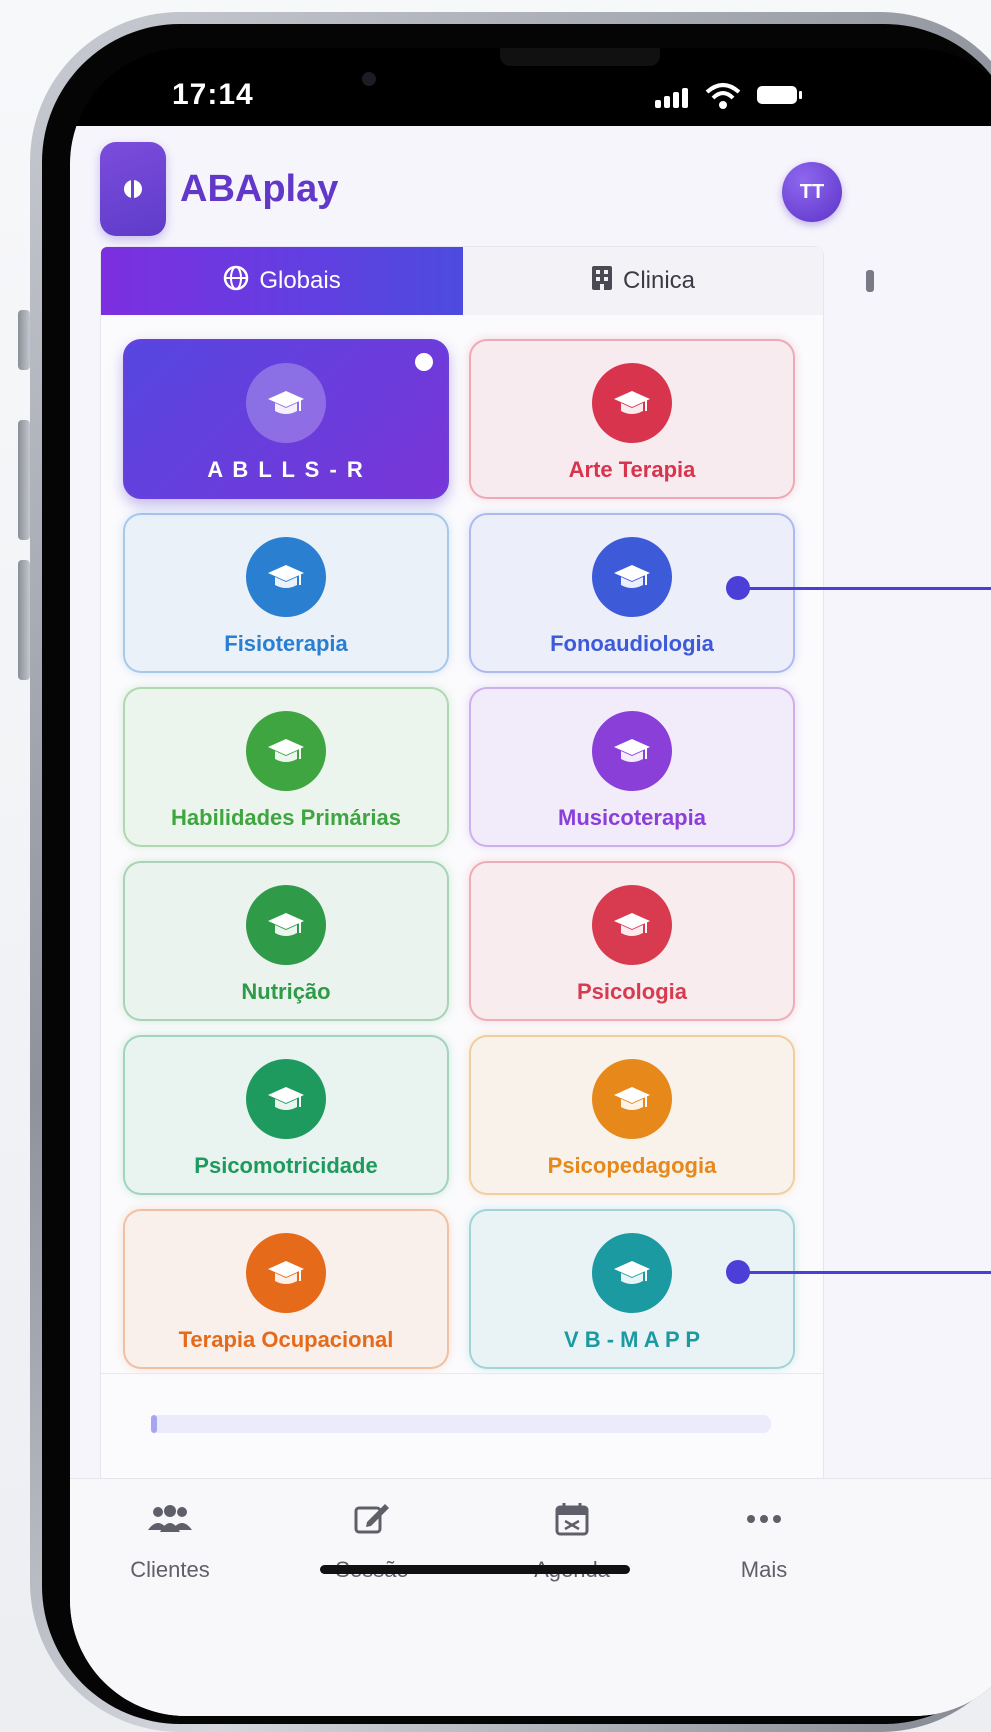  What do you see at coordinates (723, 96) in the screenshot?
I see `wifi-icon` at bounding box center [723, 96].